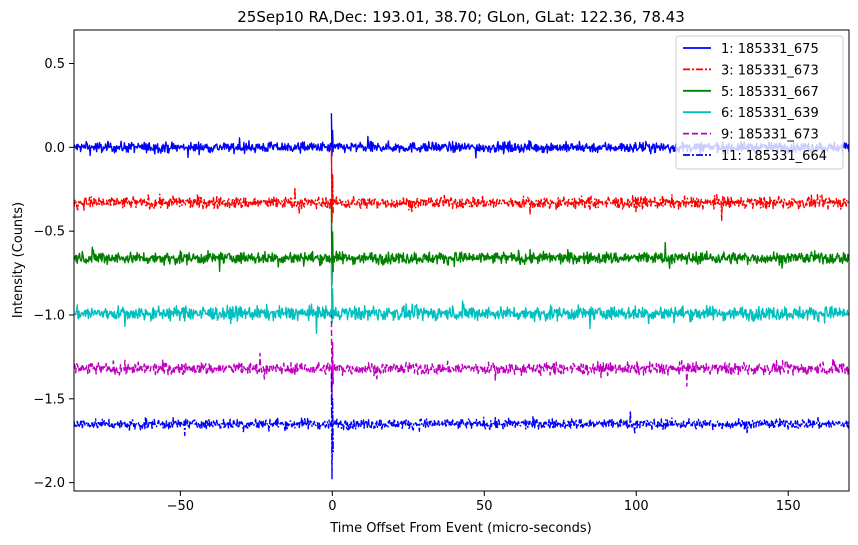 The height and width of the screenshot is (545, 858). Describe the element at coordinates (49, 232) in the screenshot. I see `y-tick-label: −0.5` at that location.